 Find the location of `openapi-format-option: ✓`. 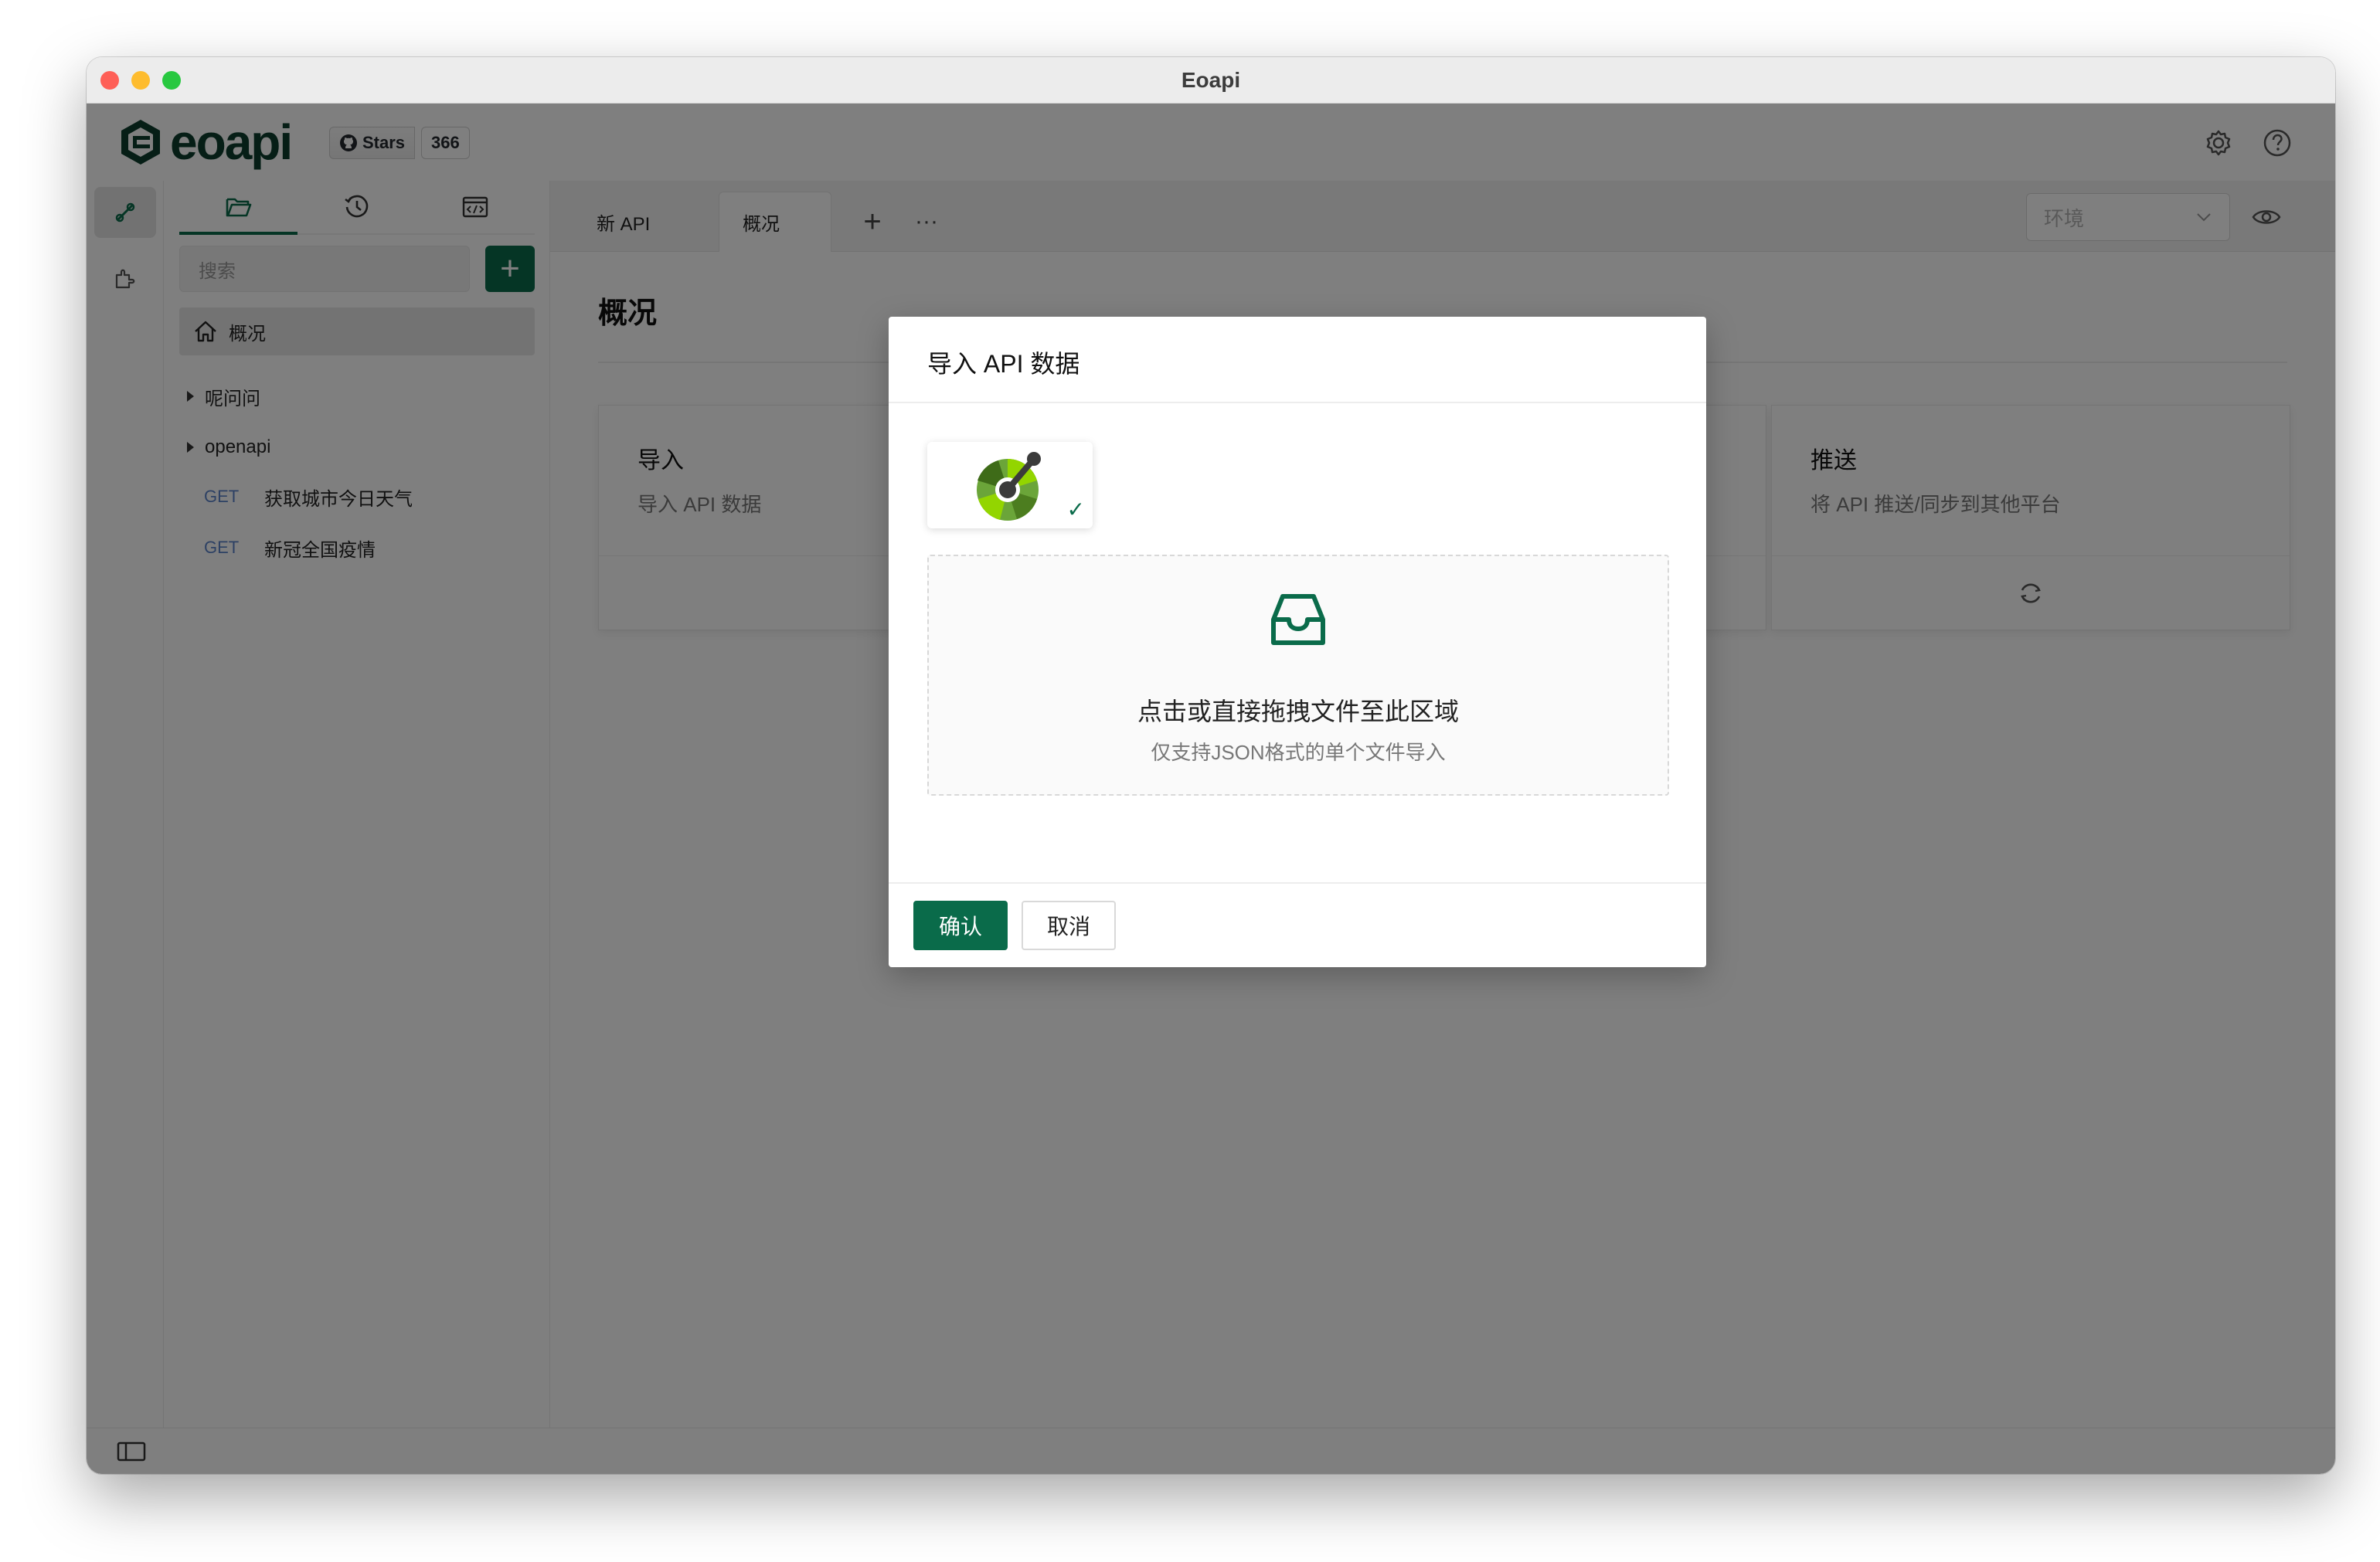

openapi-format-option: ✓ is located at coordinates (1010, 485).